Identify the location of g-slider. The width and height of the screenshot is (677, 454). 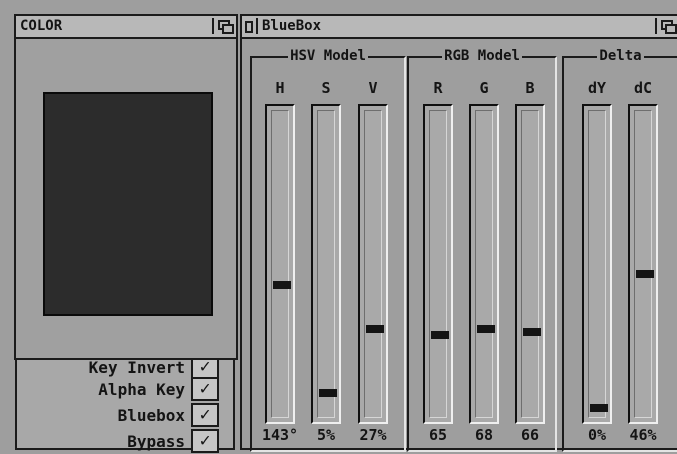
(484, 264).